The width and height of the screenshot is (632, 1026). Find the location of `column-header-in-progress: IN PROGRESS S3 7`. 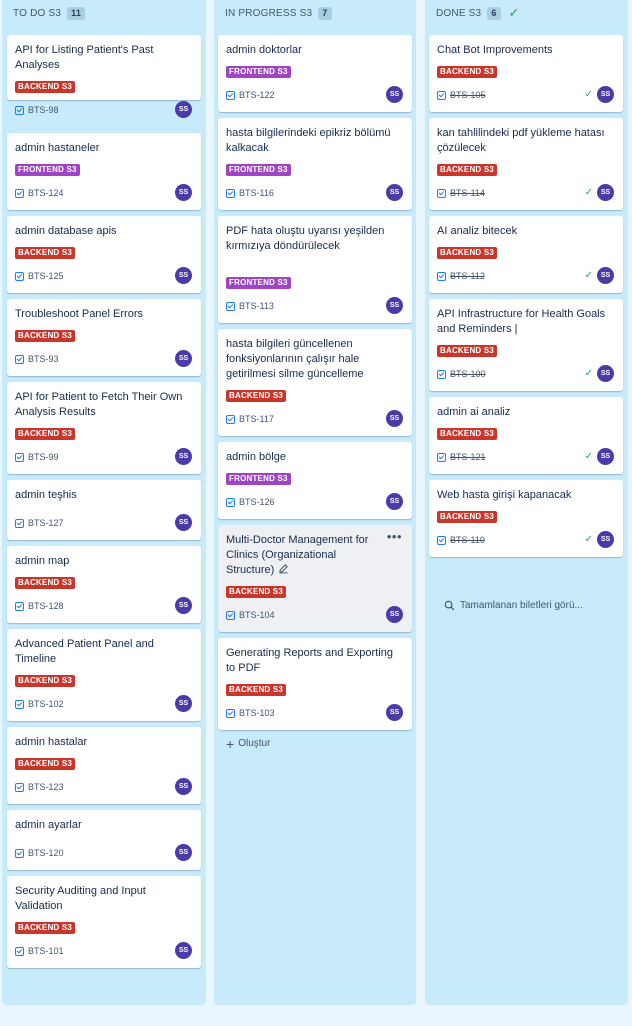

column-header-in-progress: IN PROGRESS S3 7 is located at coordinates (315, 13).